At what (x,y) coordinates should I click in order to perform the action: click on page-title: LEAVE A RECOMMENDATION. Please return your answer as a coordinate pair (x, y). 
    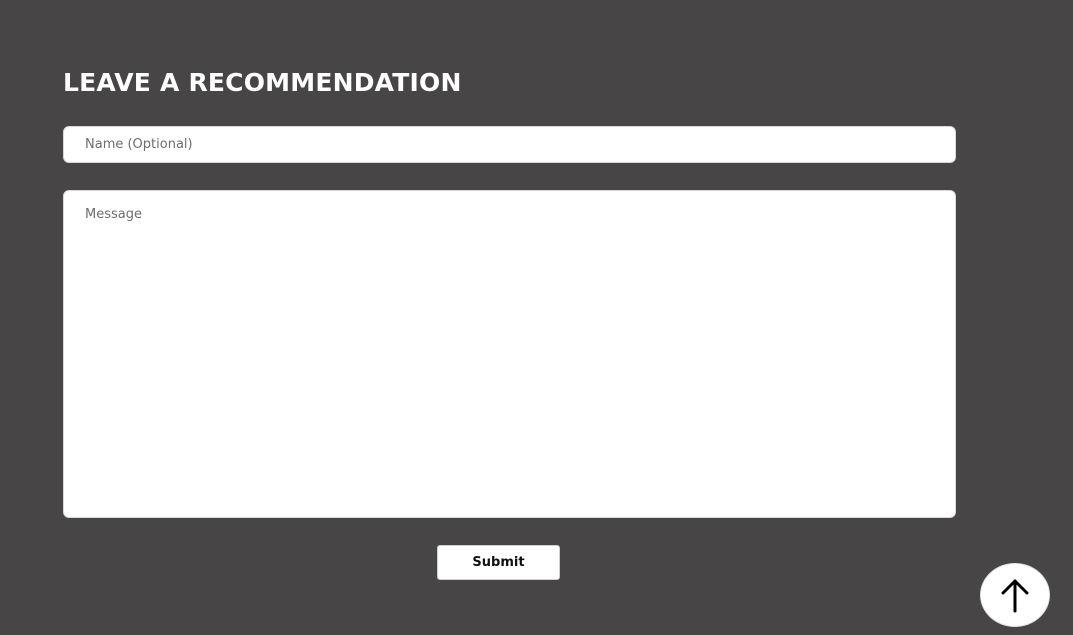
    Looking at the image, I should click on (262, 82).